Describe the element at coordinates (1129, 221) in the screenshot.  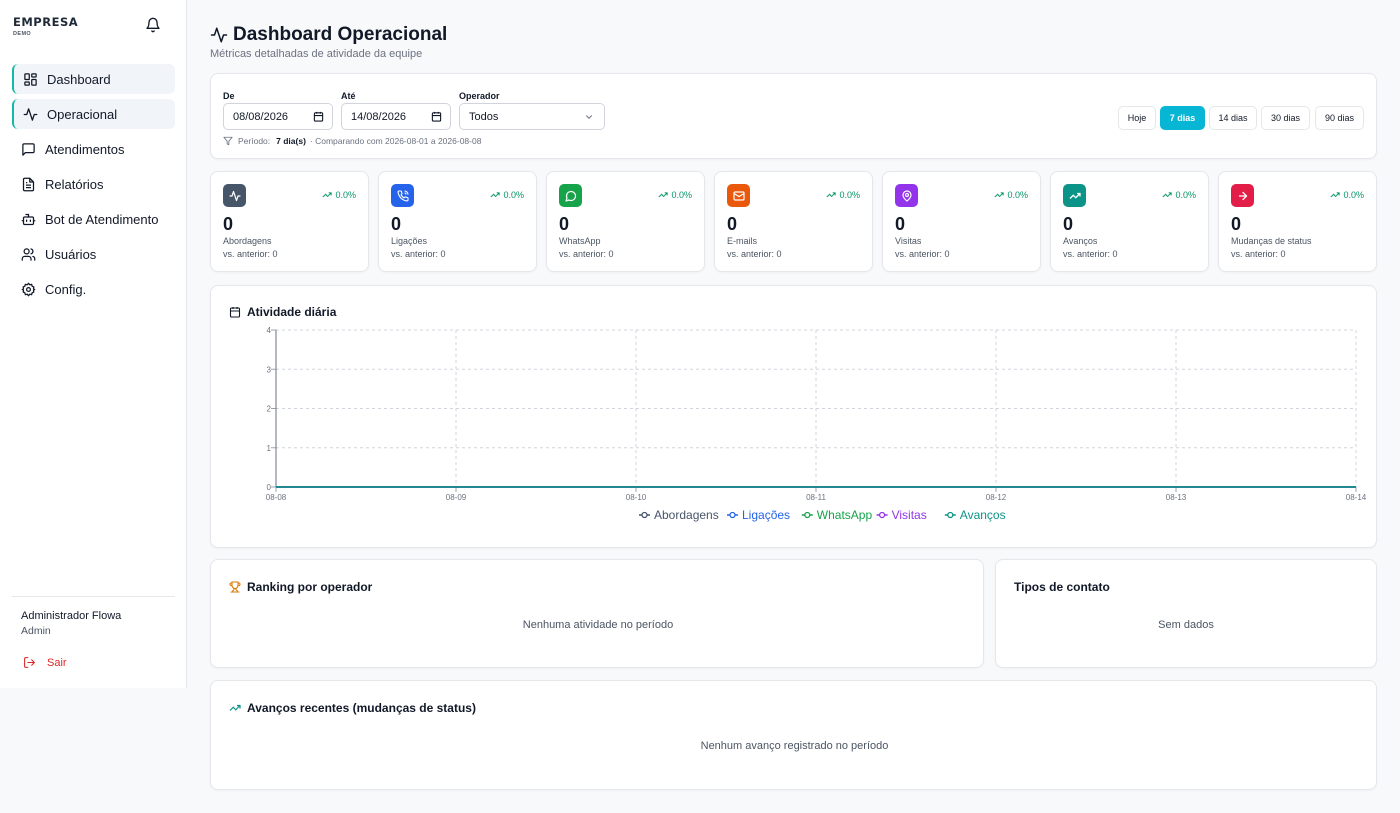
I see `stat-card-avancos: 0.0% 0 Avanços vs. anterior: 0` at that location.